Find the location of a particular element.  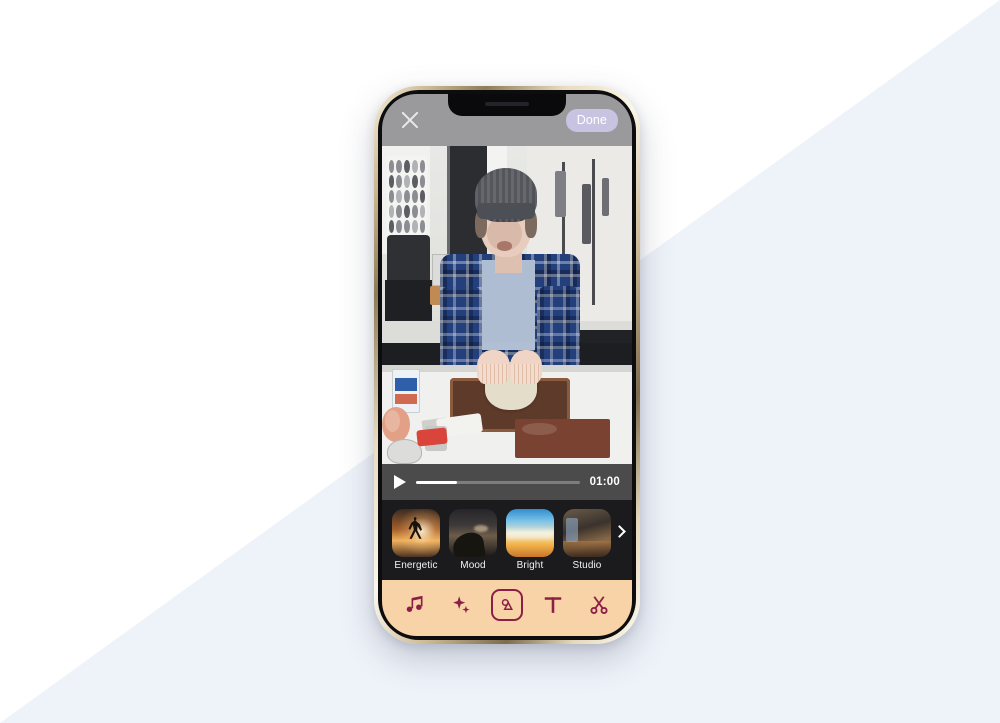

progress-bar is located at coordinates (498, 482).